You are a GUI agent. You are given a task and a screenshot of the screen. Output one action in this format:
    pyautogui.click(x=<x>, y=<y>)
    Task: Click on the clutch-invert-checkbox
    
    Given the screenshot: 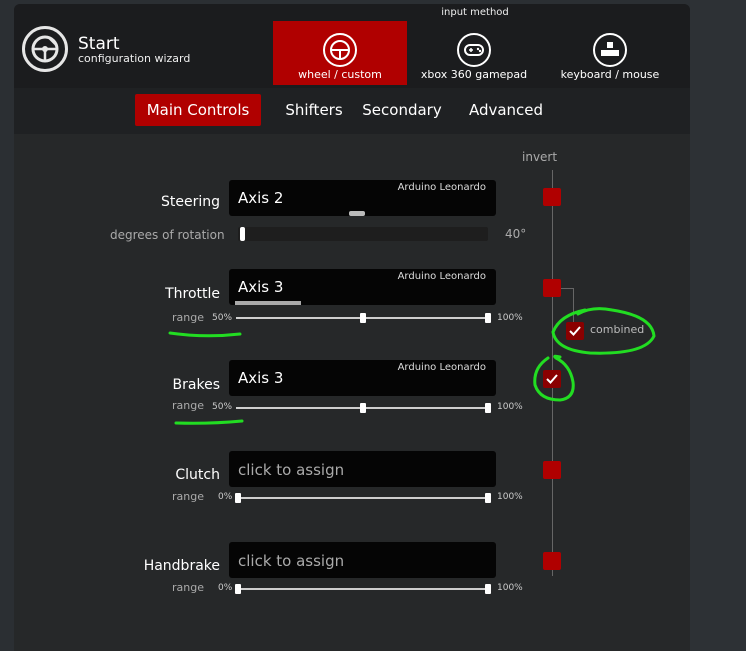 What is the action you would take?
    pyautogui.click(x=552, y=470)
    